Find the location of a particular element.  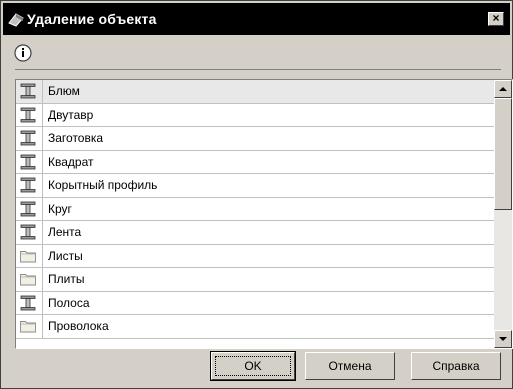

scroll-thumb is located at coordinates (503, 154).